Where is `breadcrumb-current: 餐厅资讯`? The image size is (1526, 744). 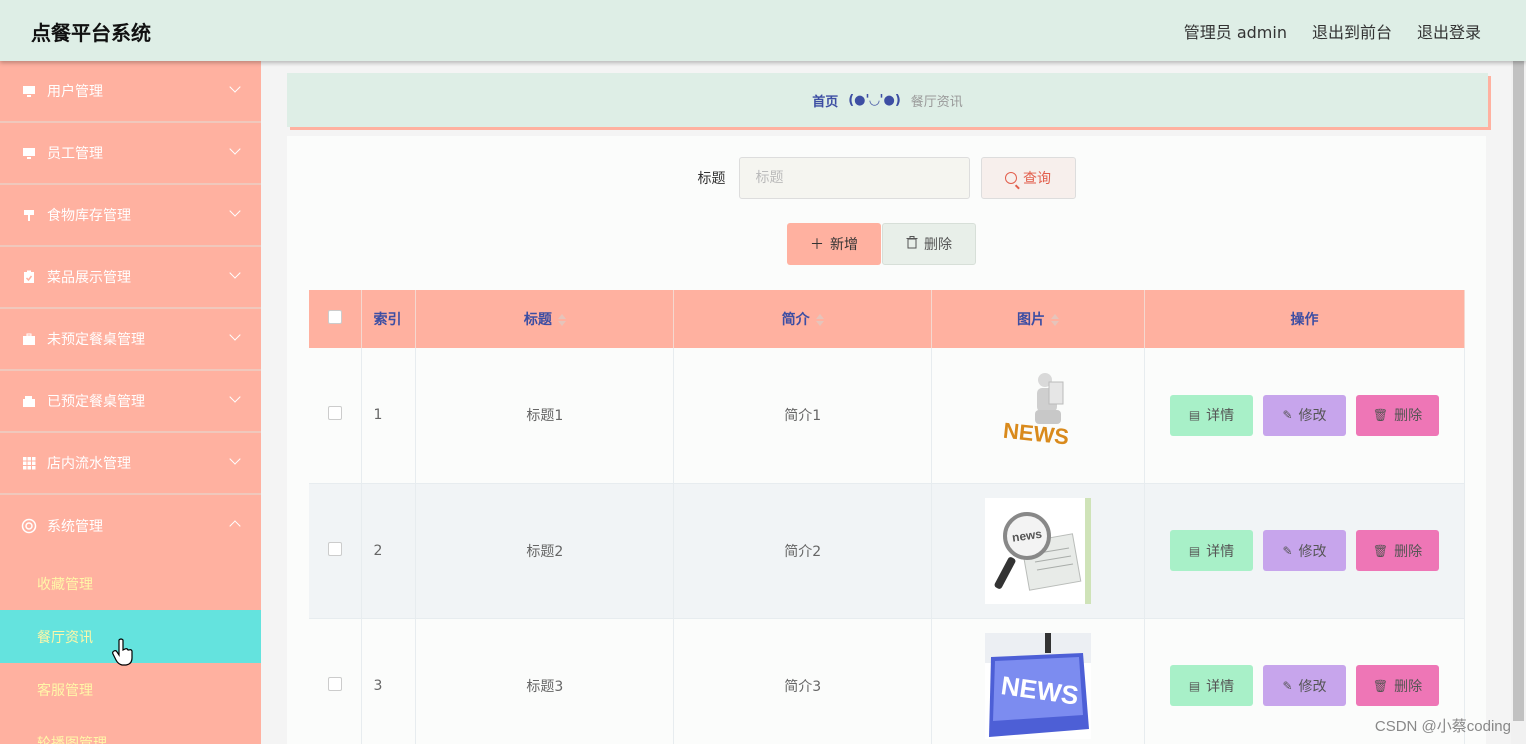 breadcrumb-current: 餐厅资讯 is located at coordinates (936, 102).